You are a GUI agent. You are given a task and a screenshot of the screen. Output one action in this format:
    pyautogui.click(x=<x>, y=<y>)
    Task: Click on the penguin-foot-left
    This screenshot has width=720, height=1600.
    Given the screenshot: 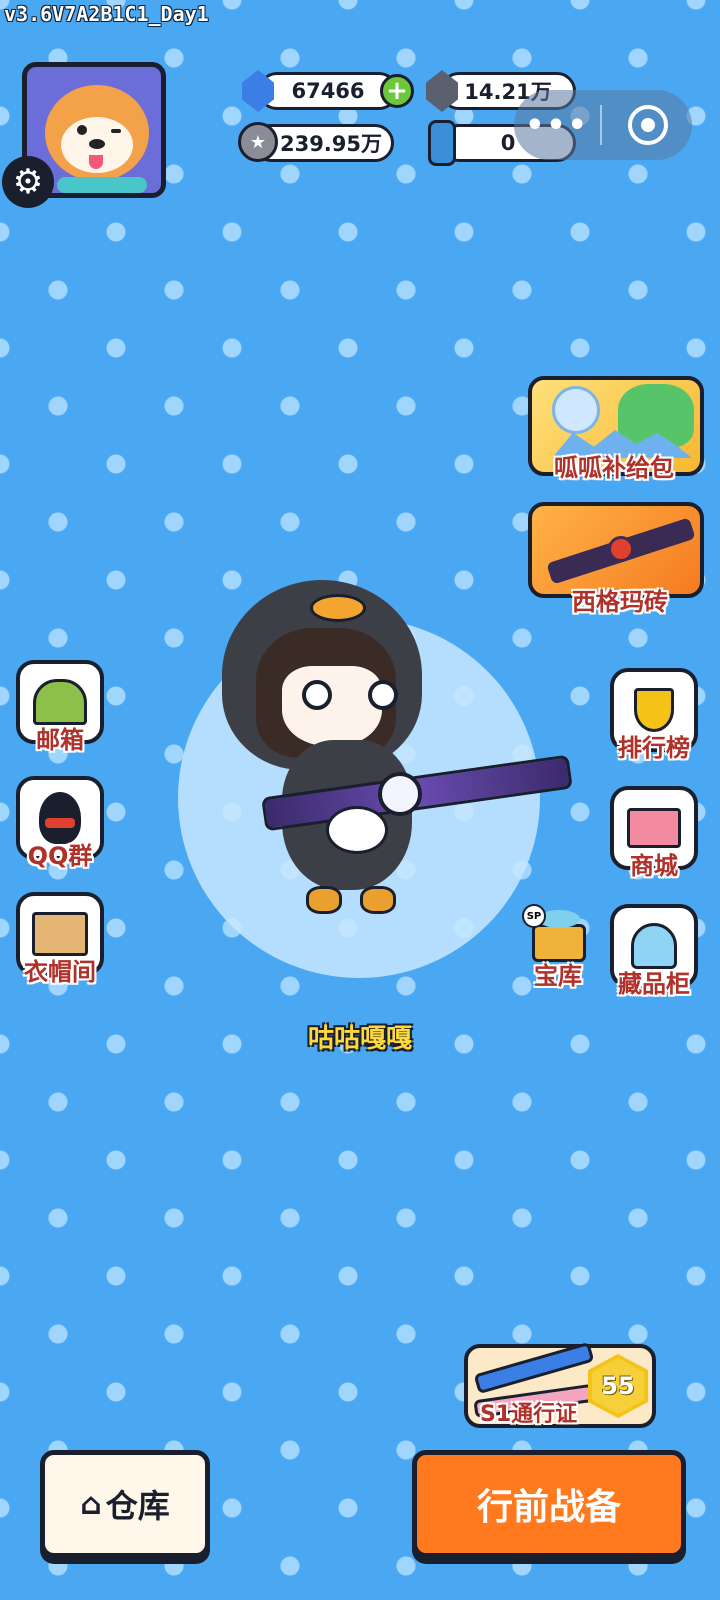 What is the action you would take?
    pyautogui.click(x=324, y=900)
    